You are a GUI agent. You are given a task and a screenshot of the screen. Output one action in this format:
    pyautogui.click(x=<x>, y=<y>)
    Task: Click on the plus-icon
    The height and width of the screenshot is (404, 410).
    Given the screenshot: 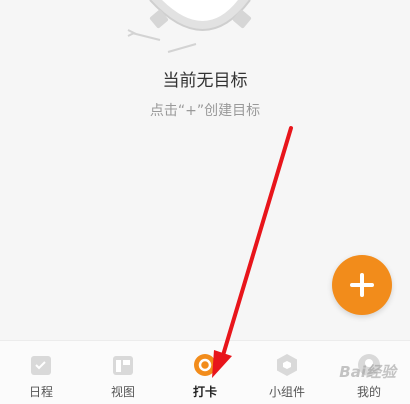 What is the action you would take?
    pyautogui.click(x=362, y=285)
    